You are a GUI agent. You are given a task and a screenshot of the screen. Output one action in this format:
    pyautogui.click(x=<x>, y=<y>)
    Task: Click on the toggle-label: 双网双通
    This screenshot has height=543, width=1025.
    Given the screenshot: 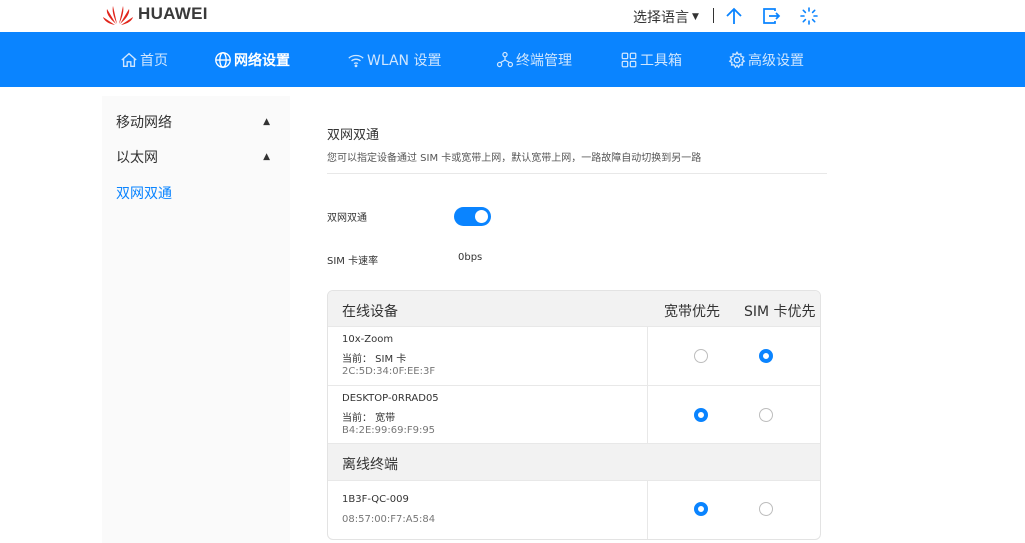 What is the action you would take?
    pyautogui.click(x=347, y=218)
    